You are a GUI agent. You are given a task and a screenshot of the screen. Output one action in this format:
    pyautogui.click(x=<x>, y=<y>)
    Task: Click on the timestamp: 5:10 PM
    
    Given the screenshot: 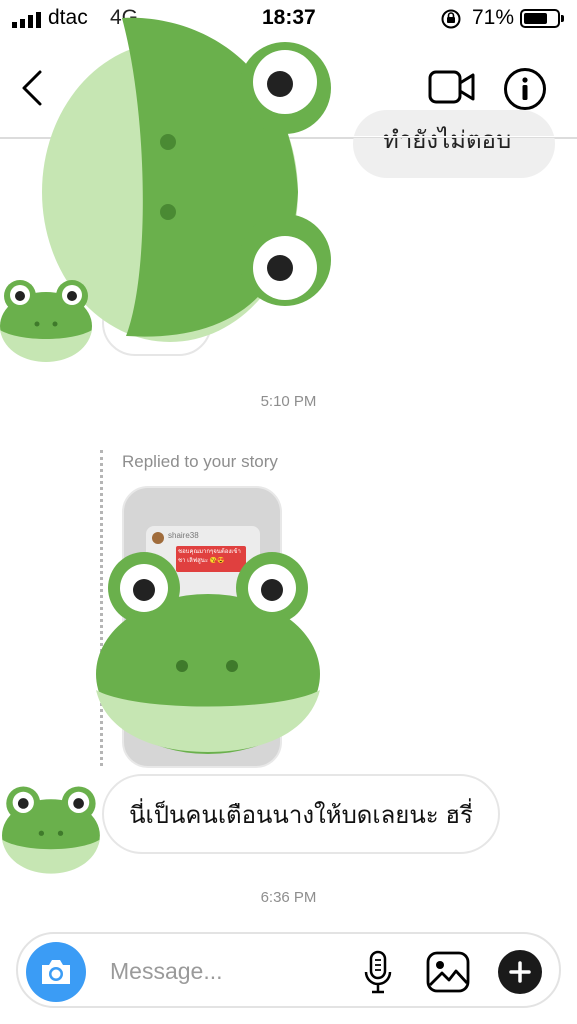 What is the action you would take?
    pyautogui.click(x=288, y=401)
    